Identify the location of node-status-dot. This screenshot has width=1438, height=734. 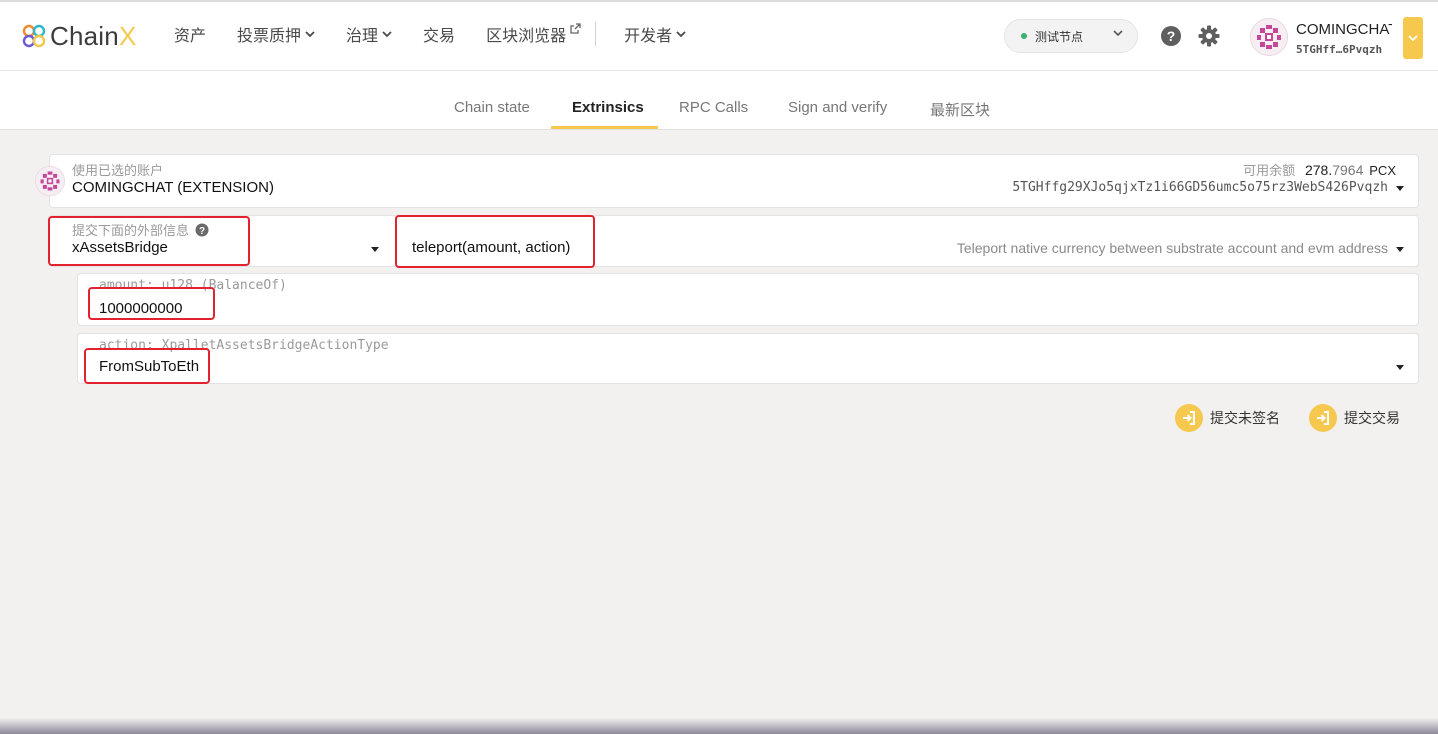
(1024, 36).